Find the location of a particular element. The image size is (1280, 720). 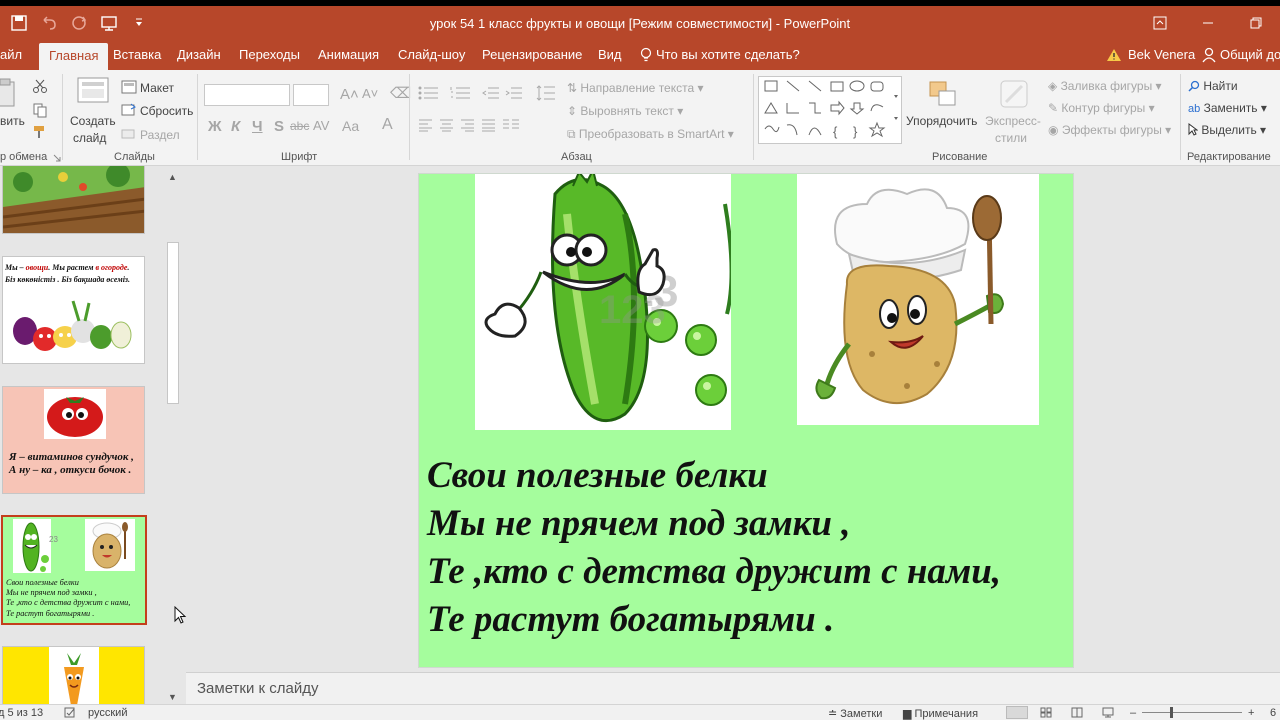

font-color-button: A is located at coordinates (387, 125).